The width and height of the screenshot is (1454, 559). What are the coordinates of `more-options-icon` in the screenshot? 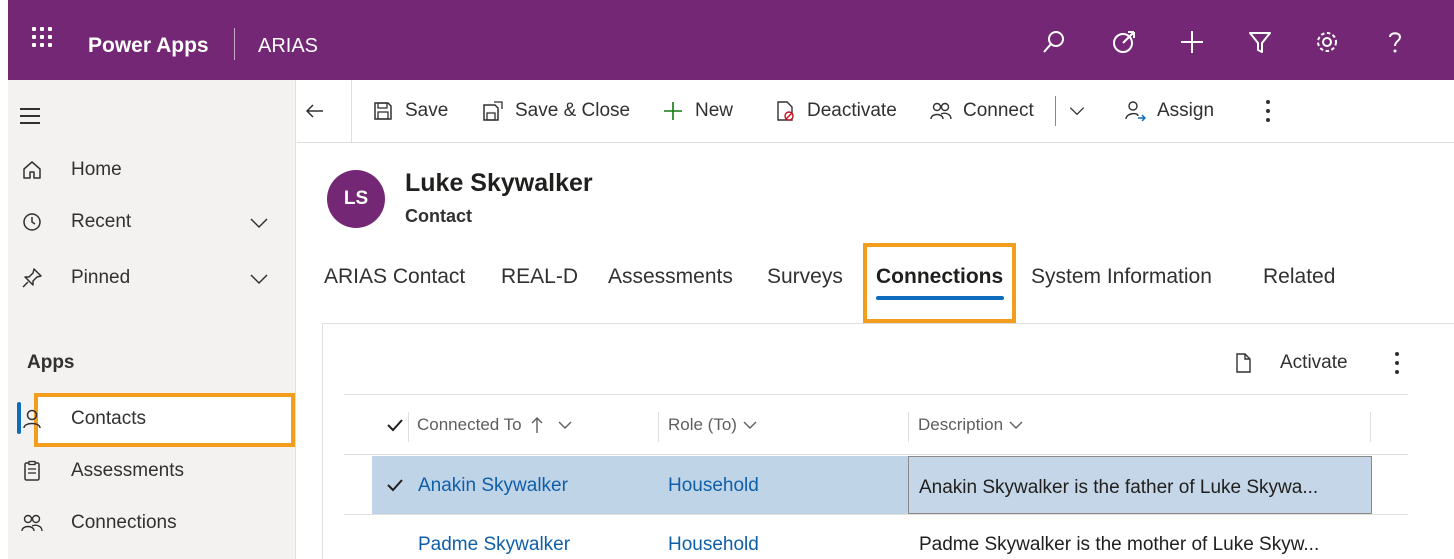 It's located at (1268, 111).